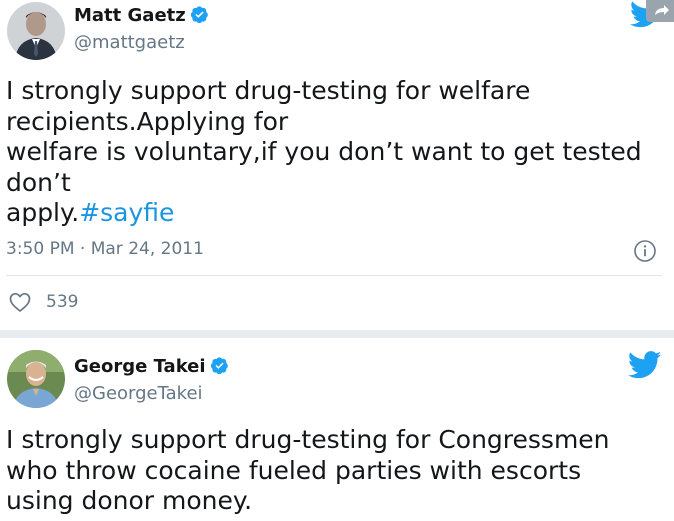 This screenshot has height=521, width=674. I want to click on display-name: Matt Gaetz, so click(141, 16).